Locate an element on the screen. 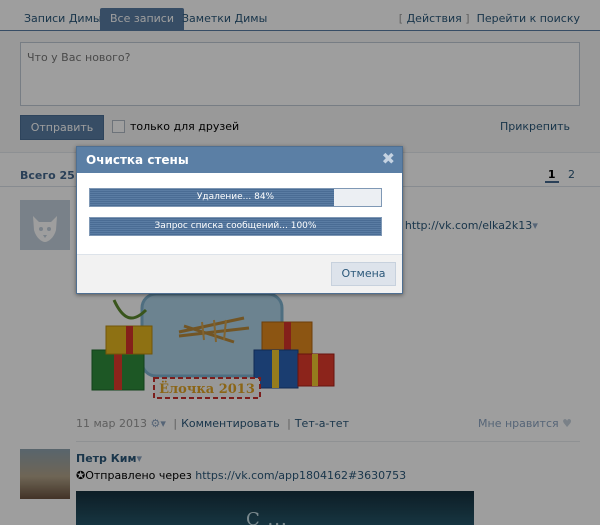 The image size is (600, 525). delete-progress-bar: Удаление... 84% is located at coordinates (235, 197).